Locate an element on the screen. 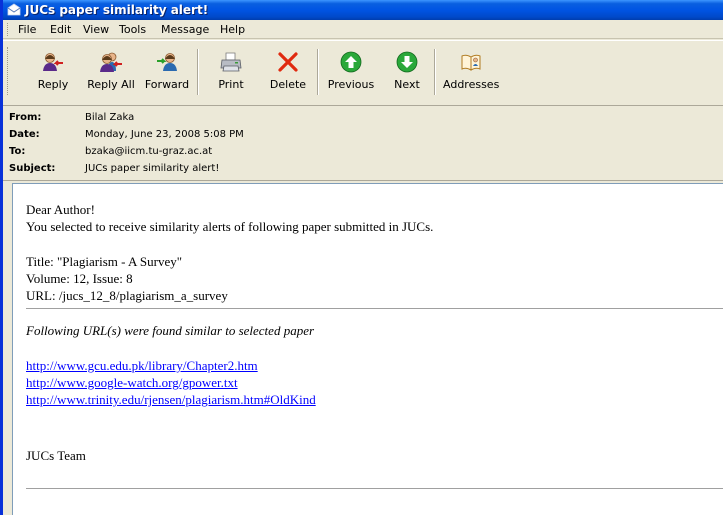 This screenshot has height=515, width=723. paper-volume: Volume: 12, Issue: 8 is located at coordinates (79, 278).